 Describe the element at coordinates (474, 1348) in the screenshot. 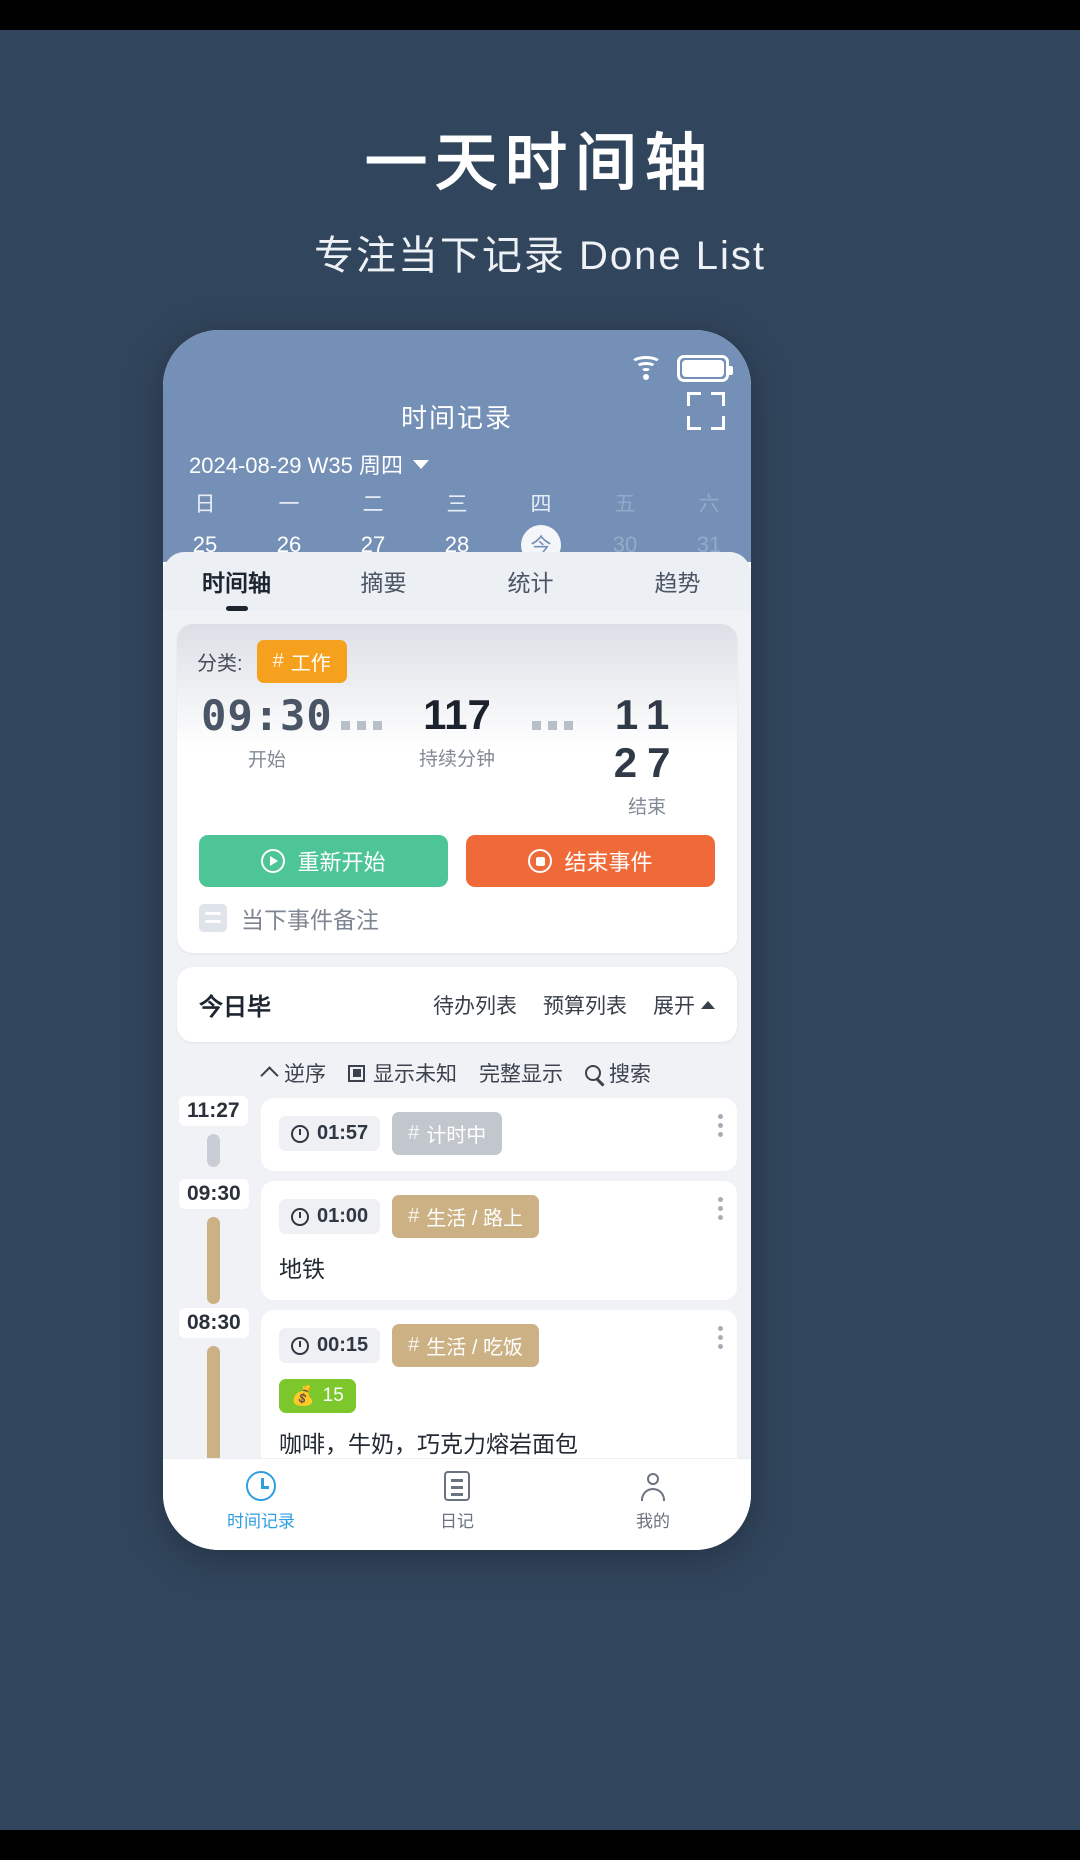

I see `entry-tag-label: 生活 / 吃饭` at that location.